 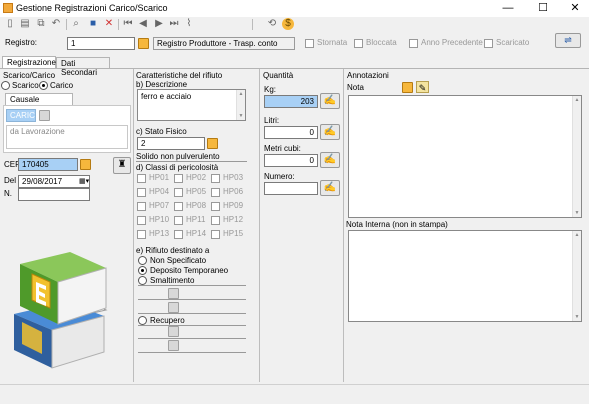 What do you see at coordinates (10, 24) in the screenshot?
I see `new-icon: ▯` at bounding box center [10, 24].